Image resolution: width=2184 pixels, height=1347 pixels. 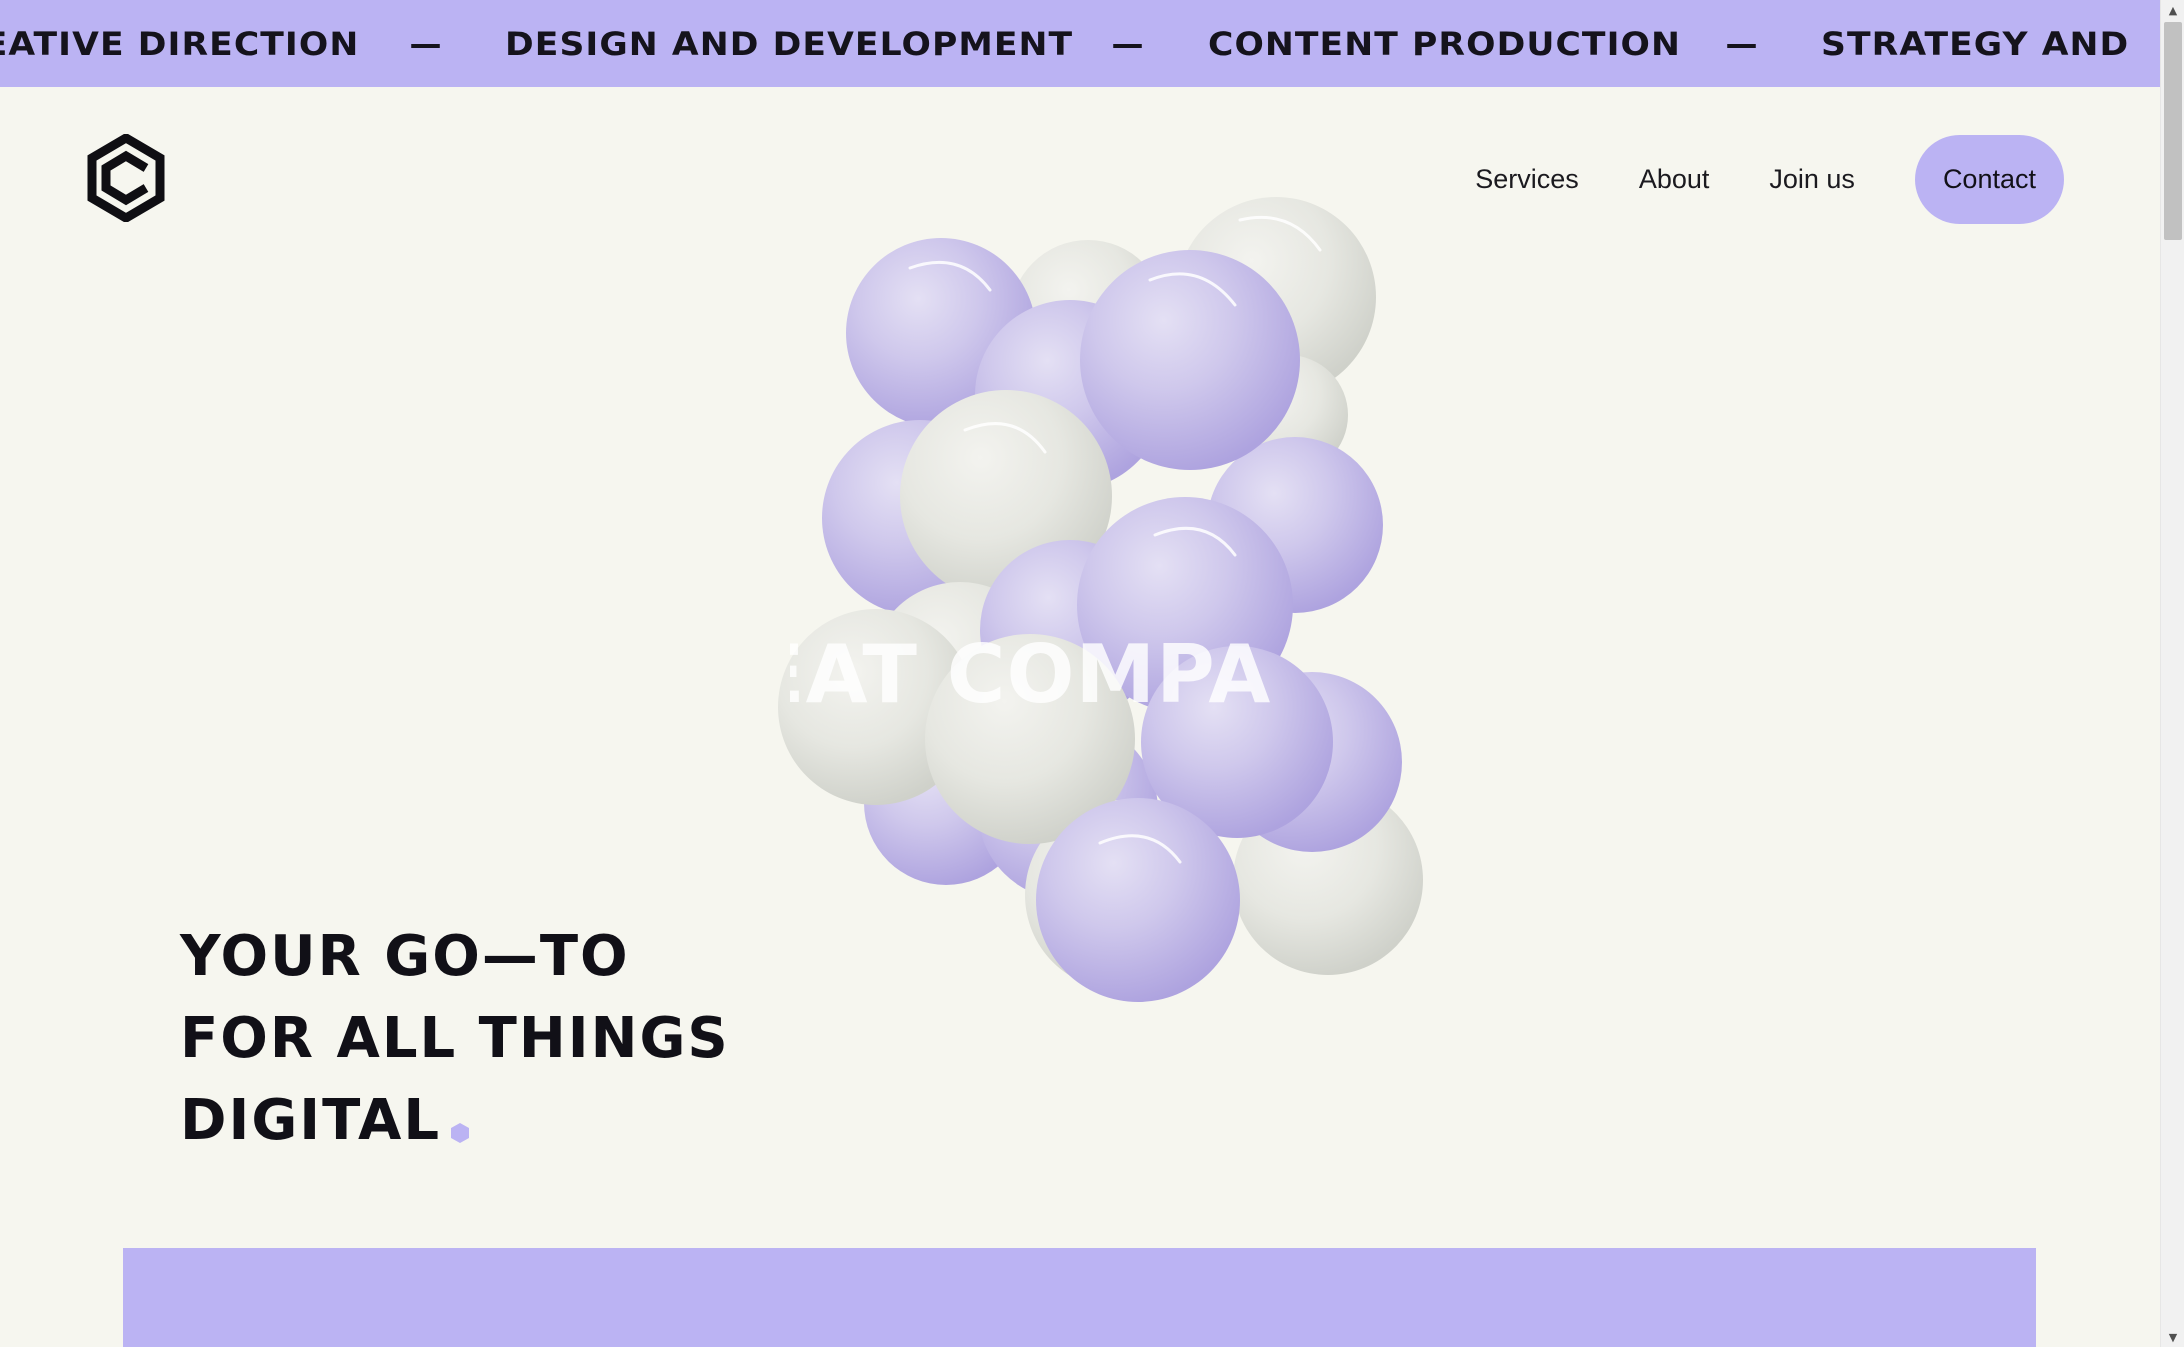 What do you see at coordinates (1812, 179) in the screenshot?
I see `nav-join-link: Join us` at bounding box center [1812, 179].